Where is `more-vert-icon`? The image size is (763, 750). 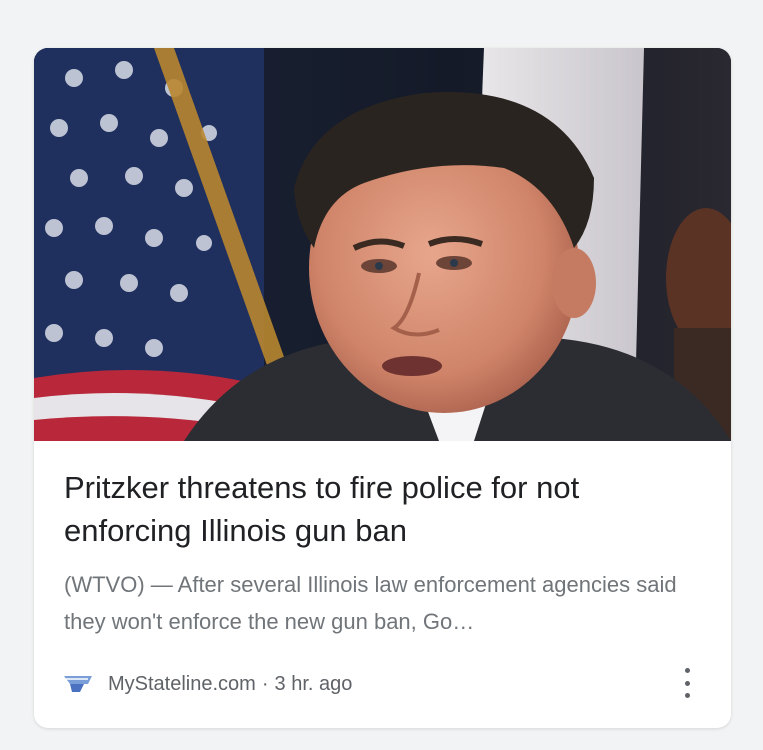
more-vert-icon is located at coordinates (687, 683).